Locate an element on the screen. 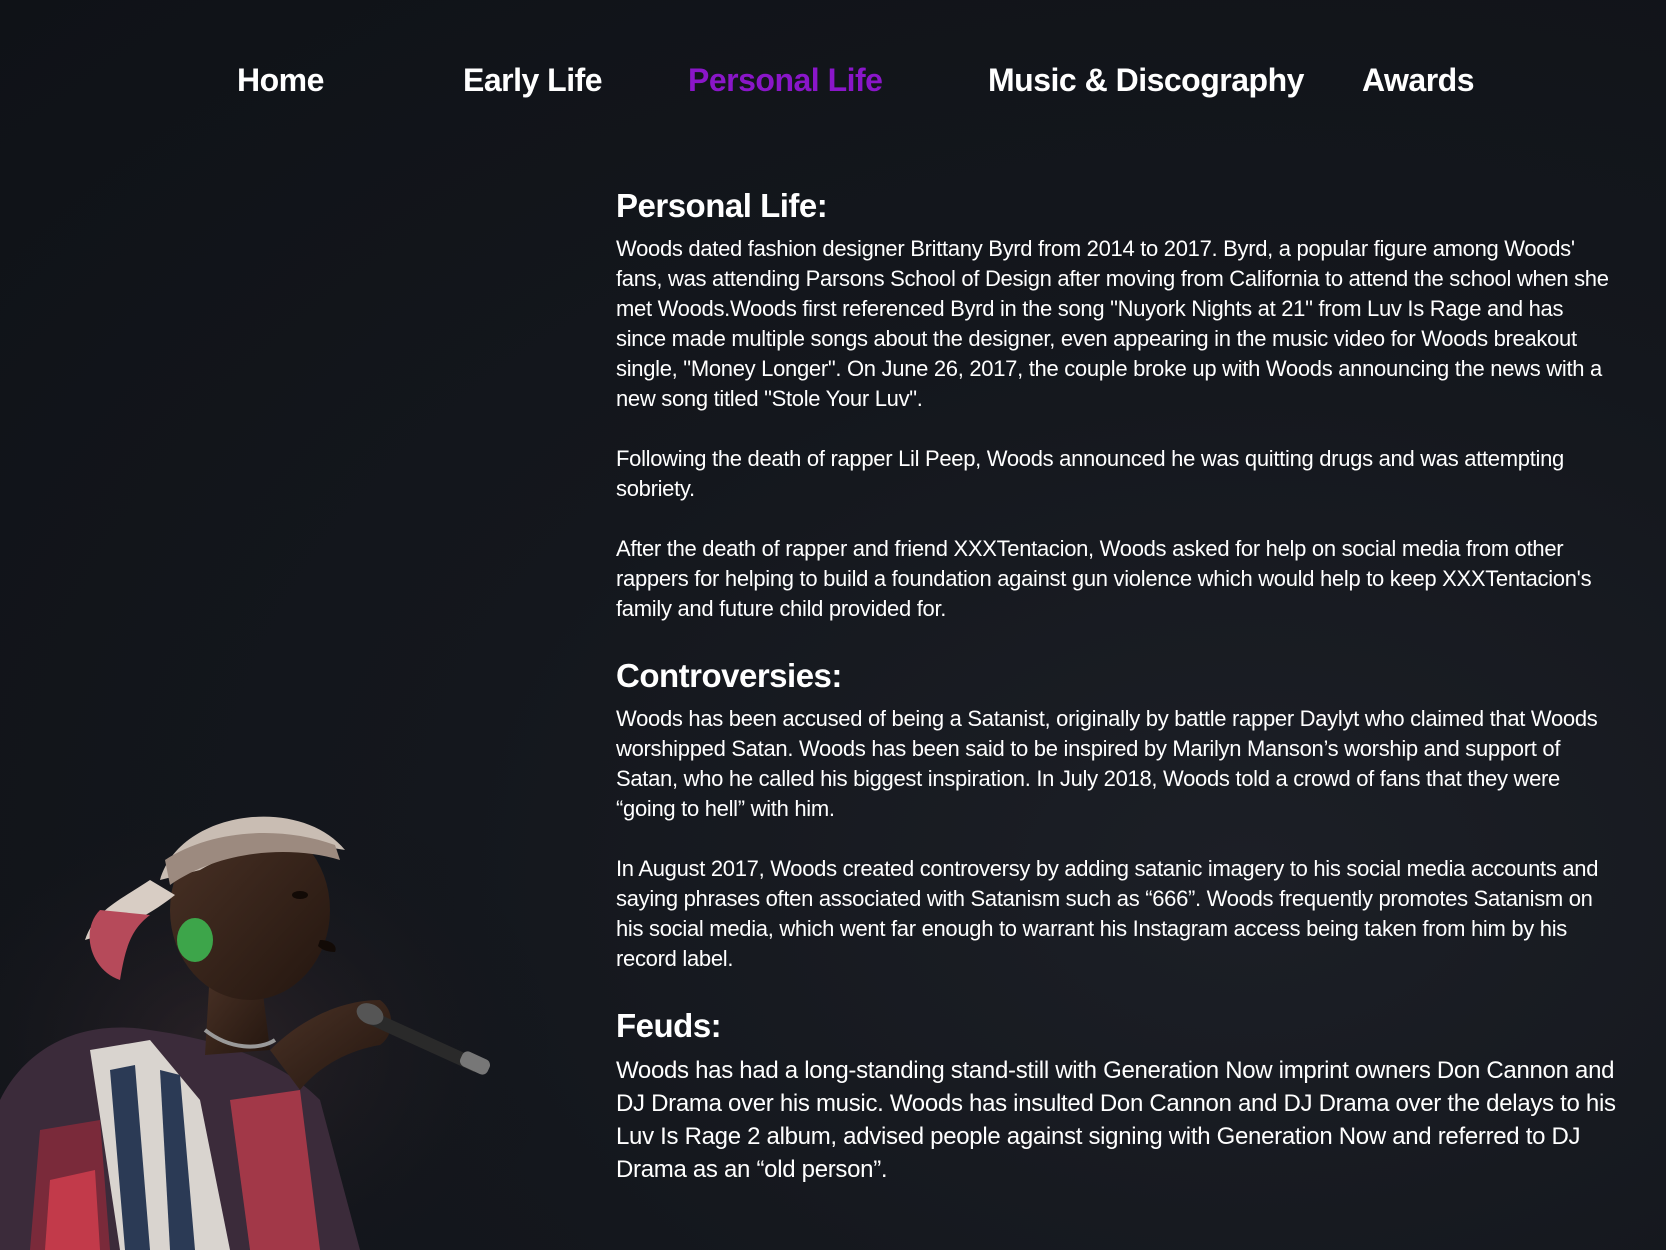 The height and width of the screenshot is (1250, 1666). section-title: Personal Life: is located at coordinates (722, 205).